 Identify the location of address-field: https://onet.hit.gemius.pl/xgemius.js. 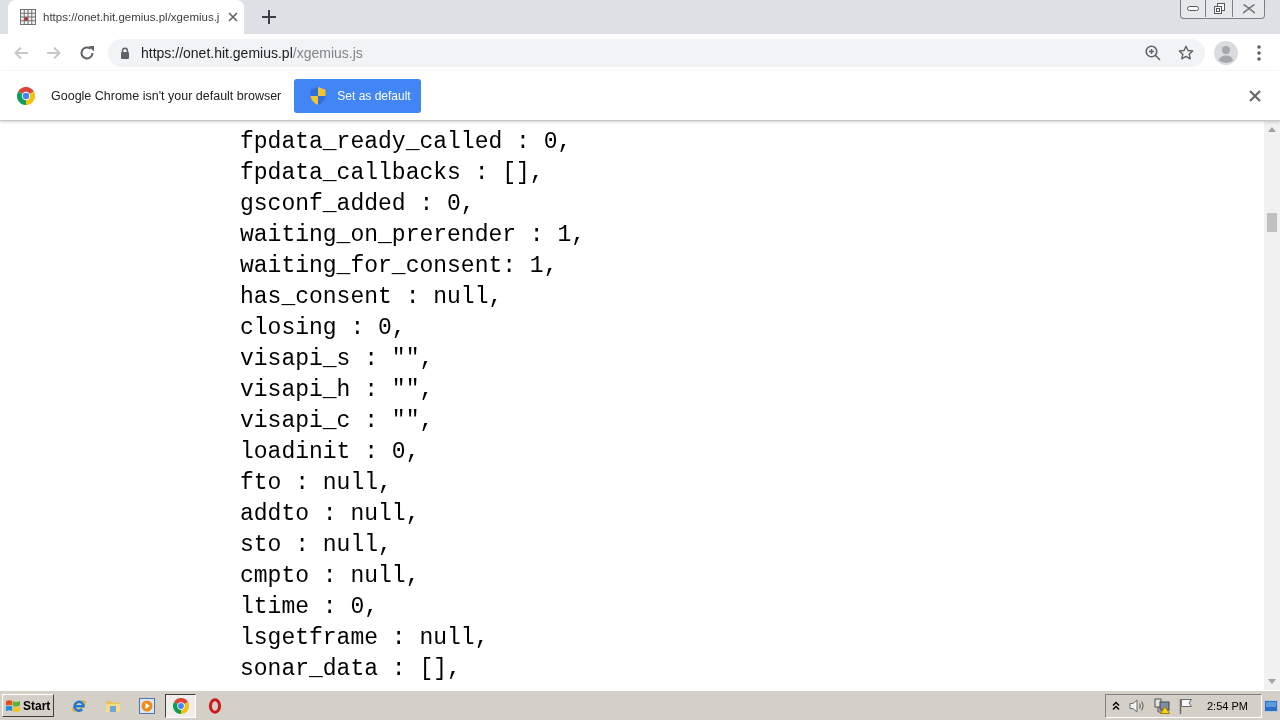
(656, 52).